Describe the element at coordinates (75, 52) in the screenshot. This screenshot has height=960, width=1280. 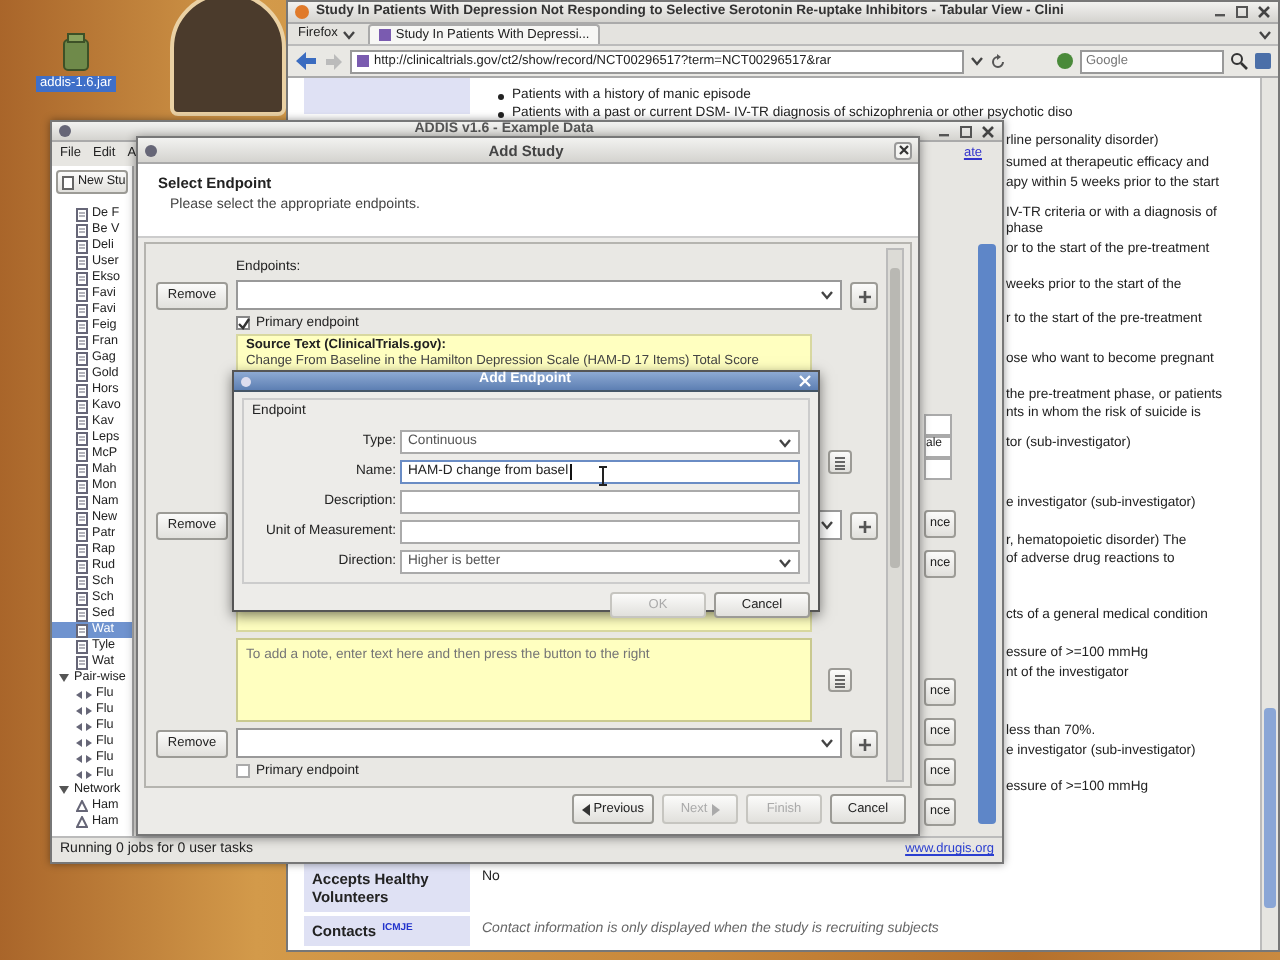
I see `jar-icon` at that location.